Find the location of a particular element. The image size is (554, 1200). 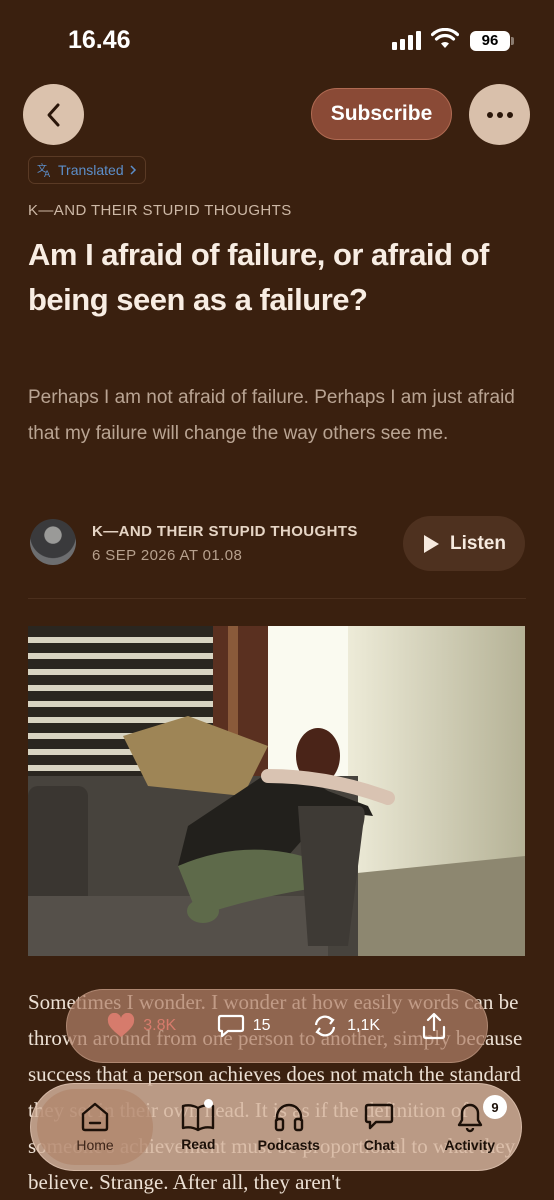

status-bar: 16.46 96 is located at coordinates (277, 40).